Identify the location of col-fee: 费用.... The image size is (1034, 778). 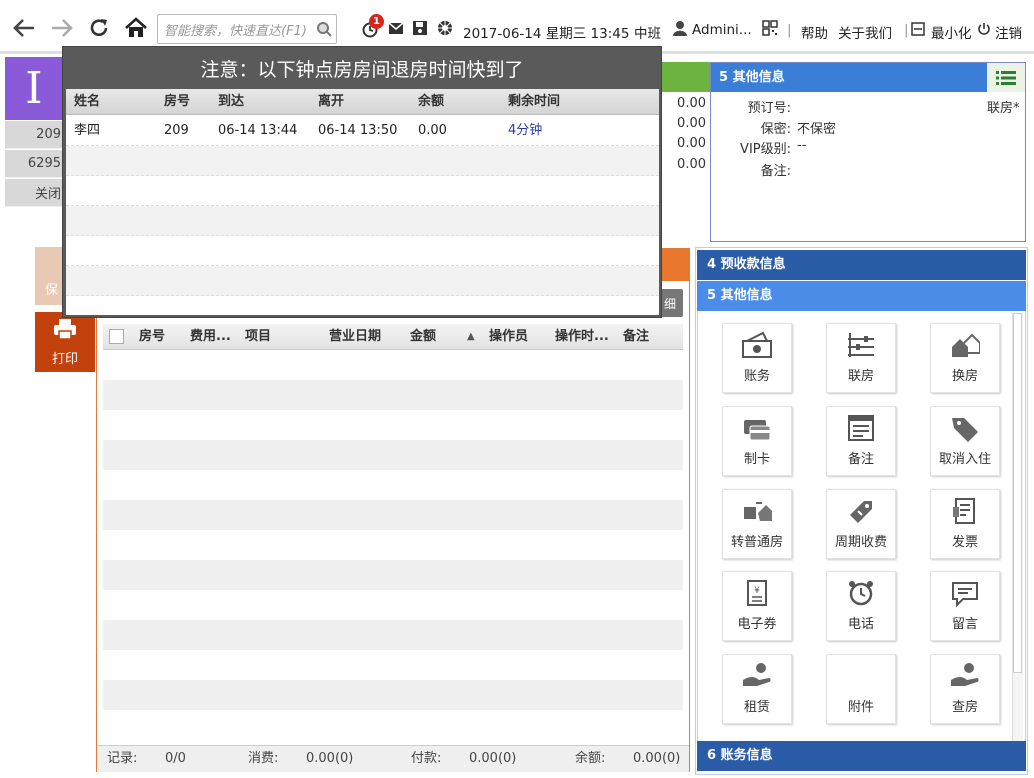
(210, 337).